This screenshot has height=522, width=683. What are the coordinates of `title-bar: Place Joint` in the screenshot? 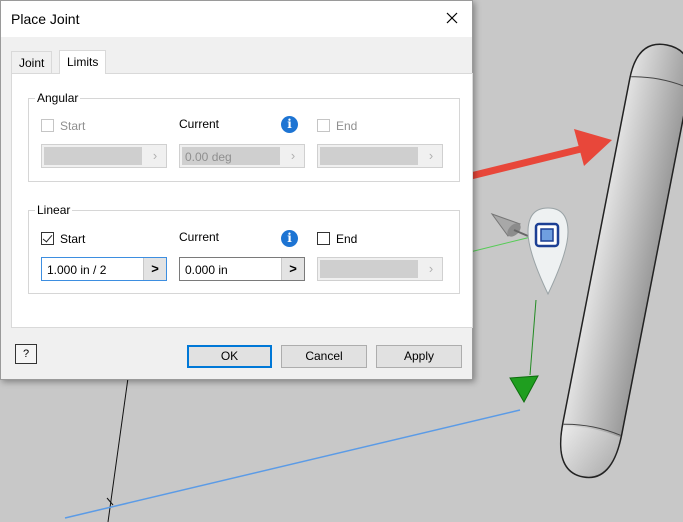 It's located at (236, 19).